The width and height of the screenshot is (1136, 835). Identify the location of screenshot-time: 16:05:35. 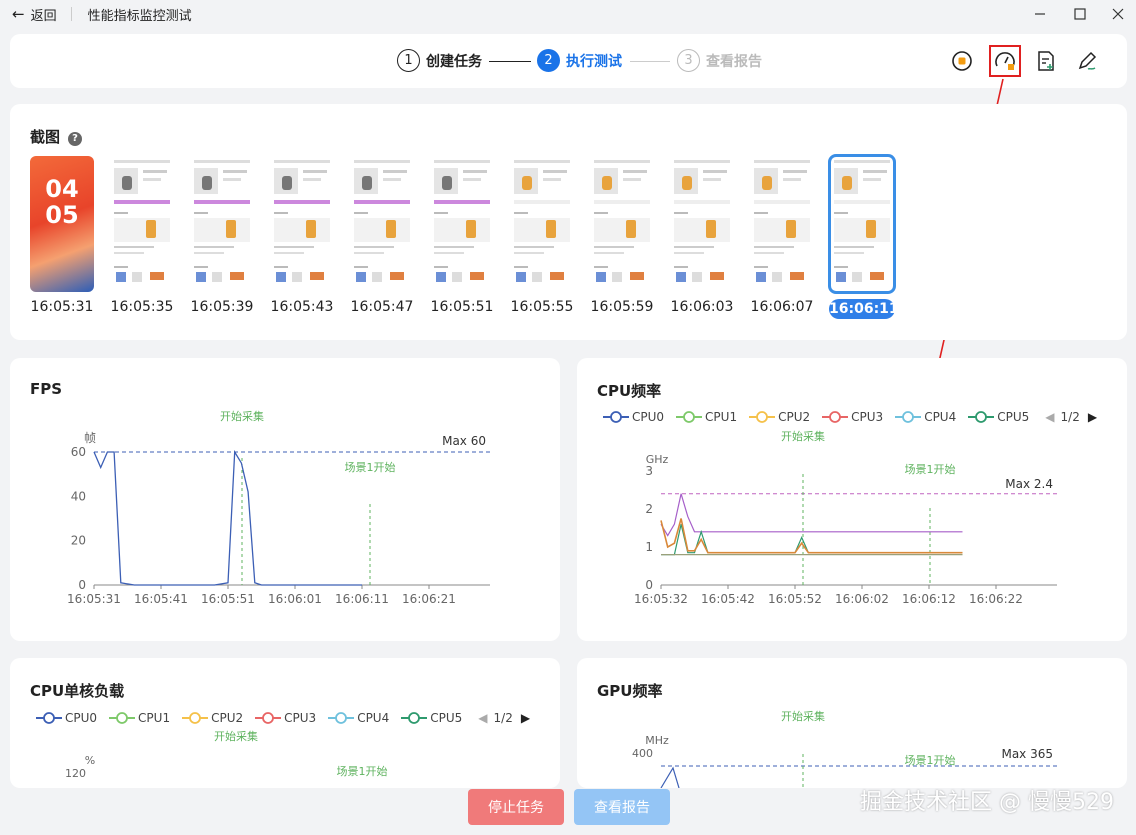
(142, 307).